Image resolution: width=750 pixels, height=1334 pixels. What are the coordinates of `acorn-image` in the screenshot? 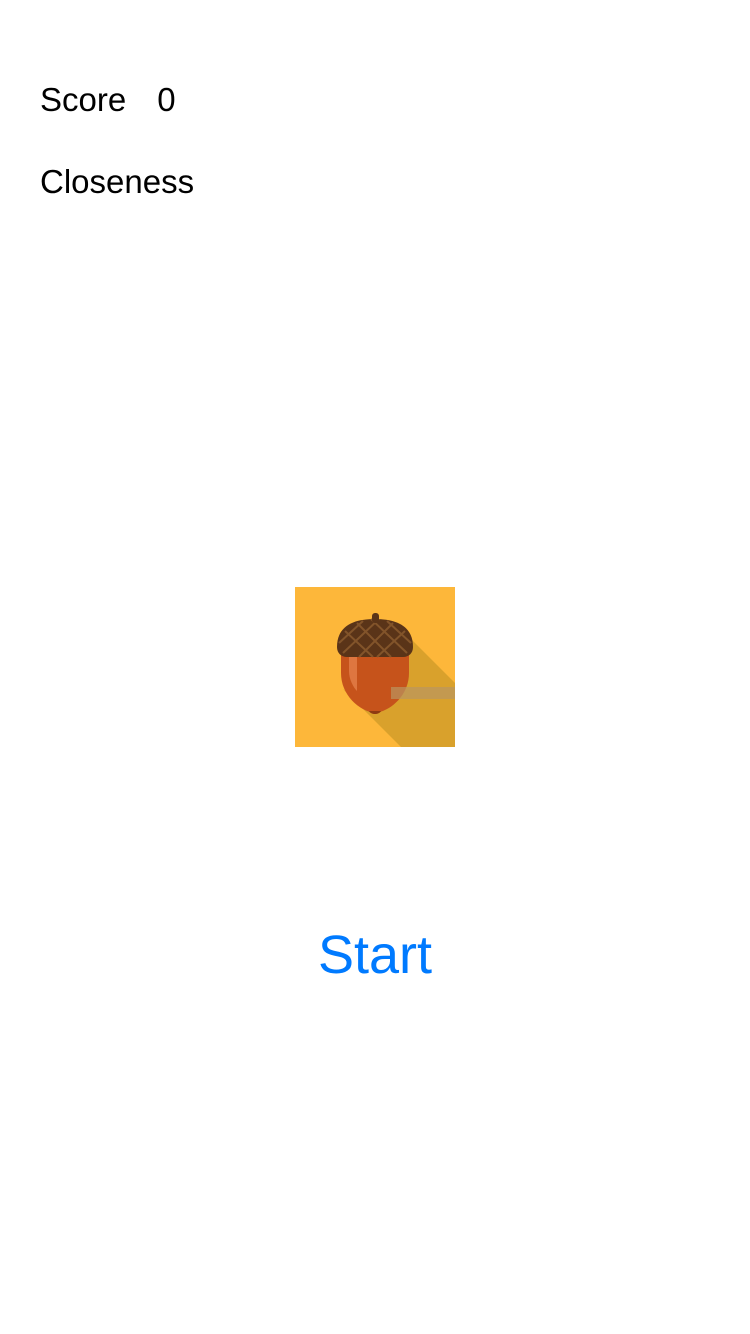 It's located at (375, 667).